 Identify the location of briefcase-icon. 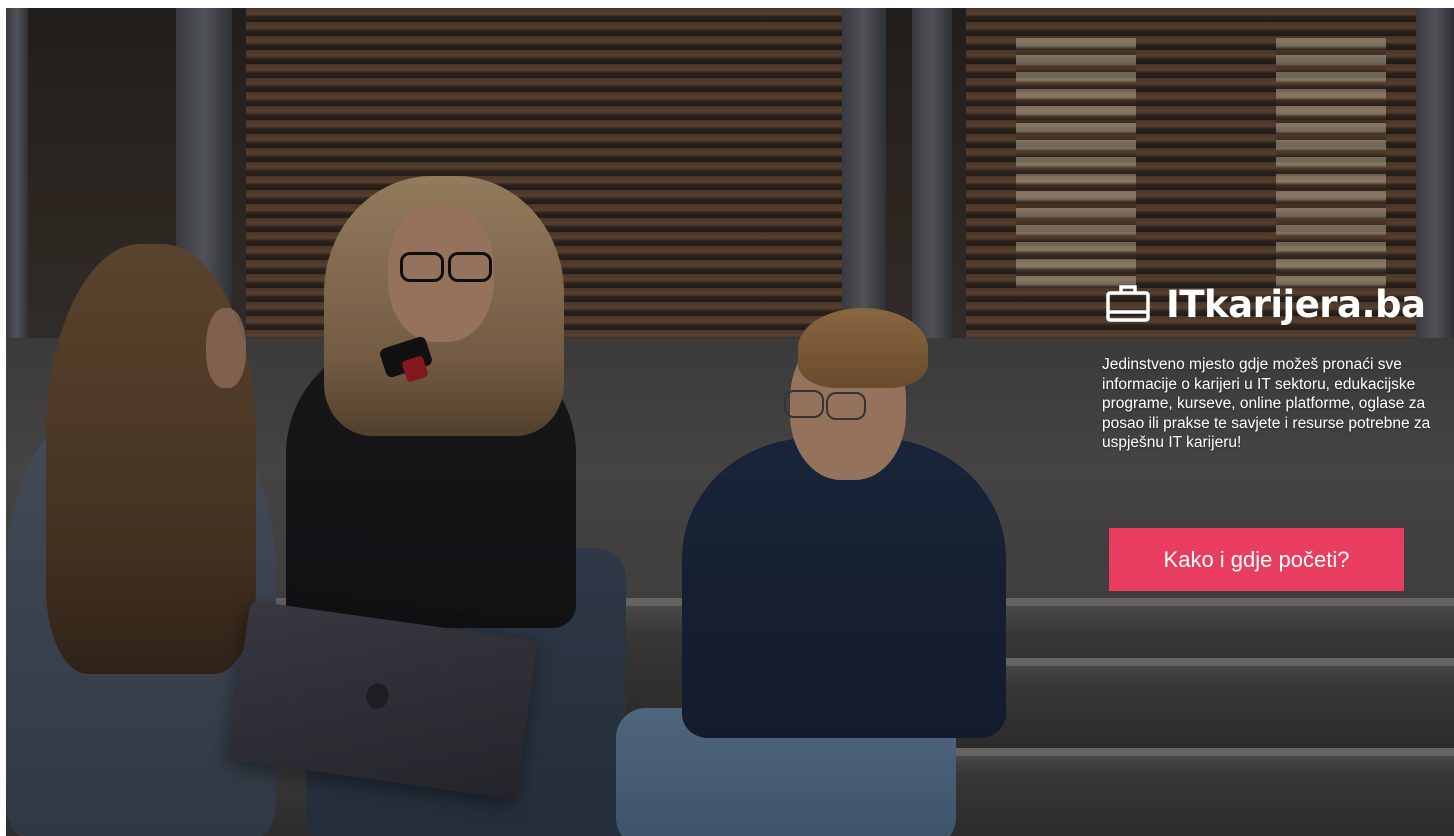
(1128, 303).